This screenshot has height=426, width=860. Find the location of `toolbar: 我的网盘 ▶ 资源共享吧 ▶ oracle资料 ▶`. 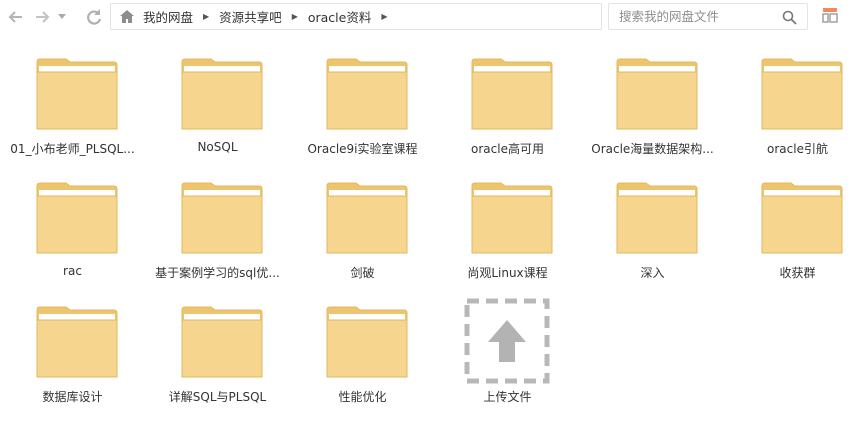

toolbar: 我的网盘 ▶ 资源共享吧 ▶ oracle资料 ▶ is located at coordinates (430, 17).